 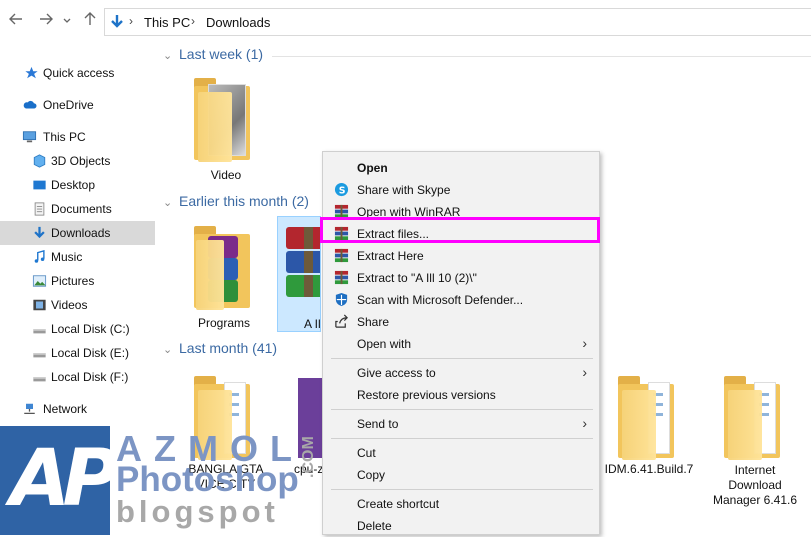 I want to click on music-note-icon, so click(x=39, y=256).